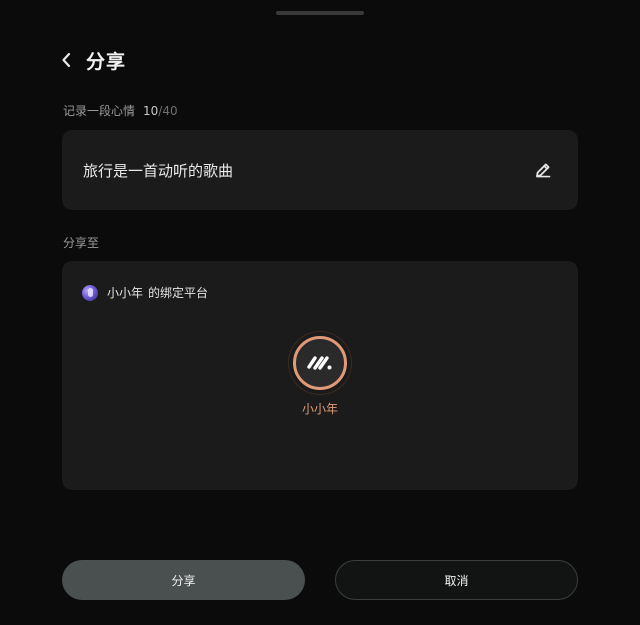 The image size is (640, 625). I want to click on header: 分享, so click(91, 60).